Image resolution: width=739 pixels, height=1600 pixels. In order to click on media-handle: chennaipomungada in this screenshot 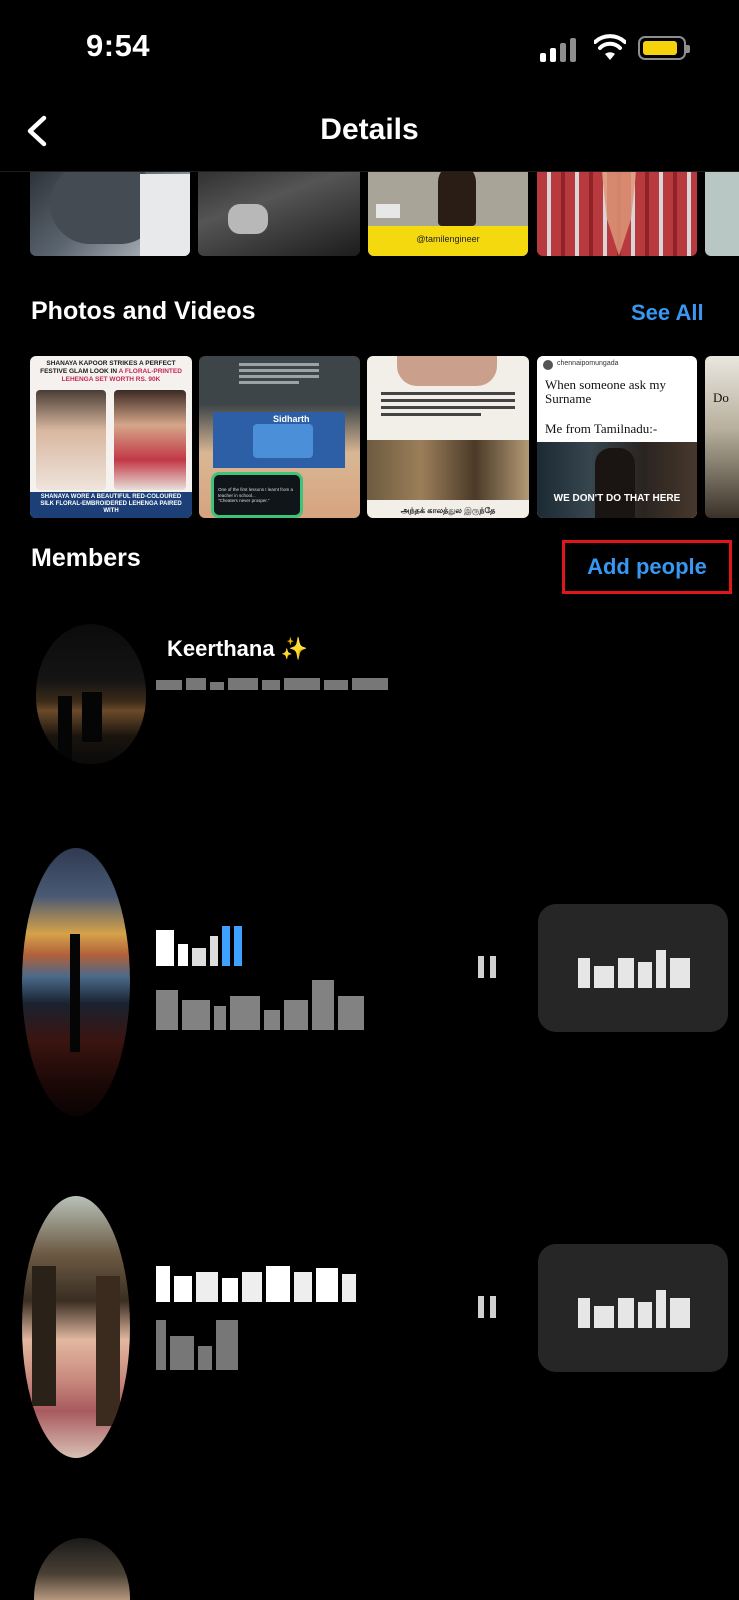, I will do `click(588, 363)`.